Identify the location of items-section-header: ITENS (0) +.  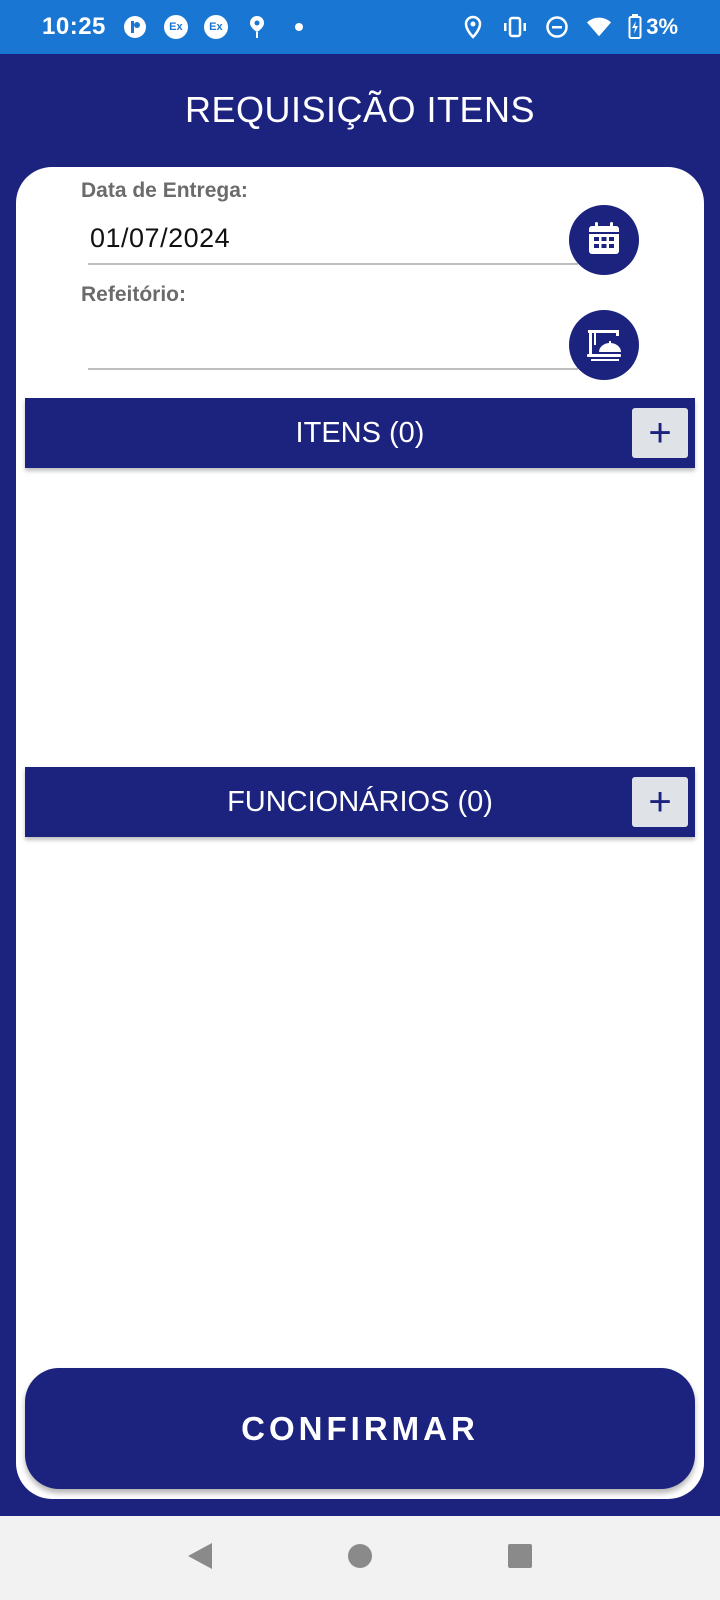
(360, 433).